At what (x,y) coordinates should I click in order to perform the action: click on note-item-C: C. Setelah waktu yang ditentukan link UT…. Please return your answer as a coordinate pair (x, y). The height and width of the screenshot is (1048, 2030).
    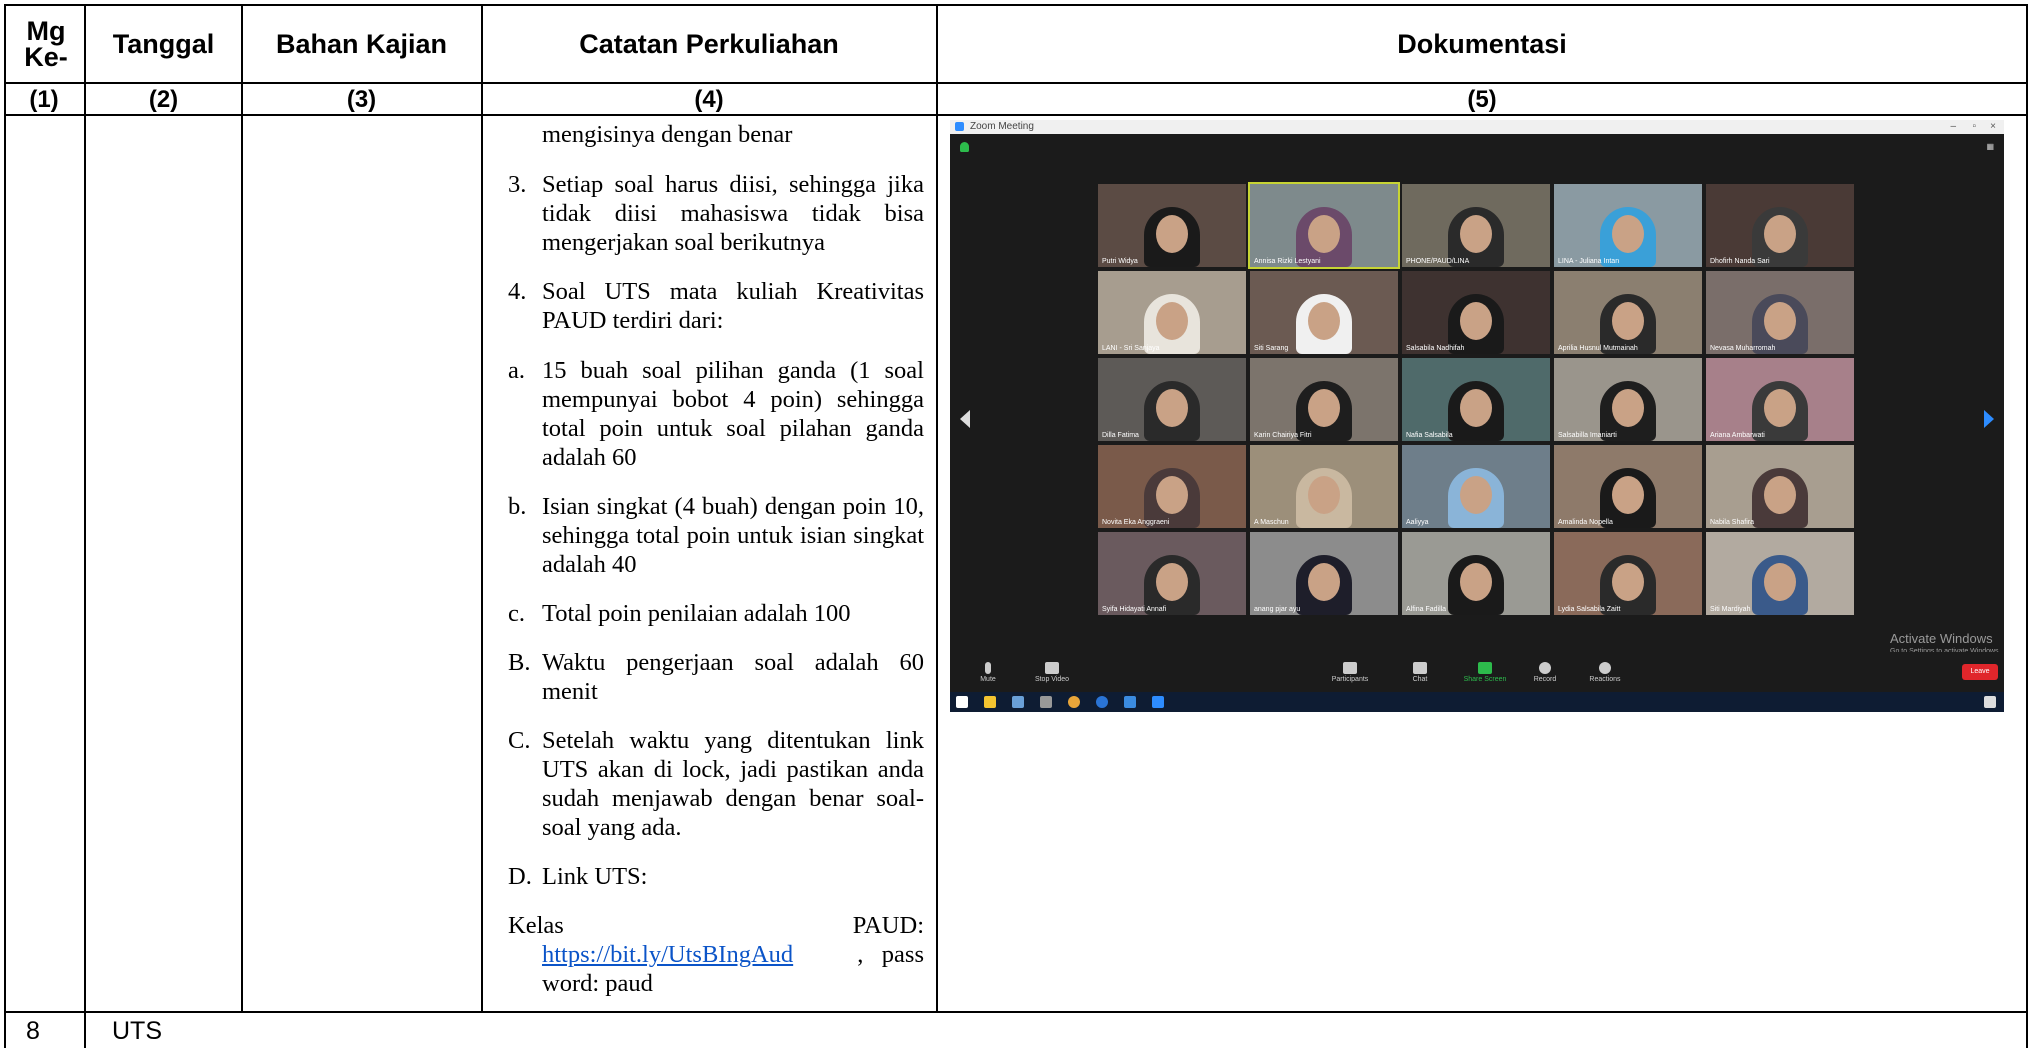
    Looking at the image, I should click on (716, 784).